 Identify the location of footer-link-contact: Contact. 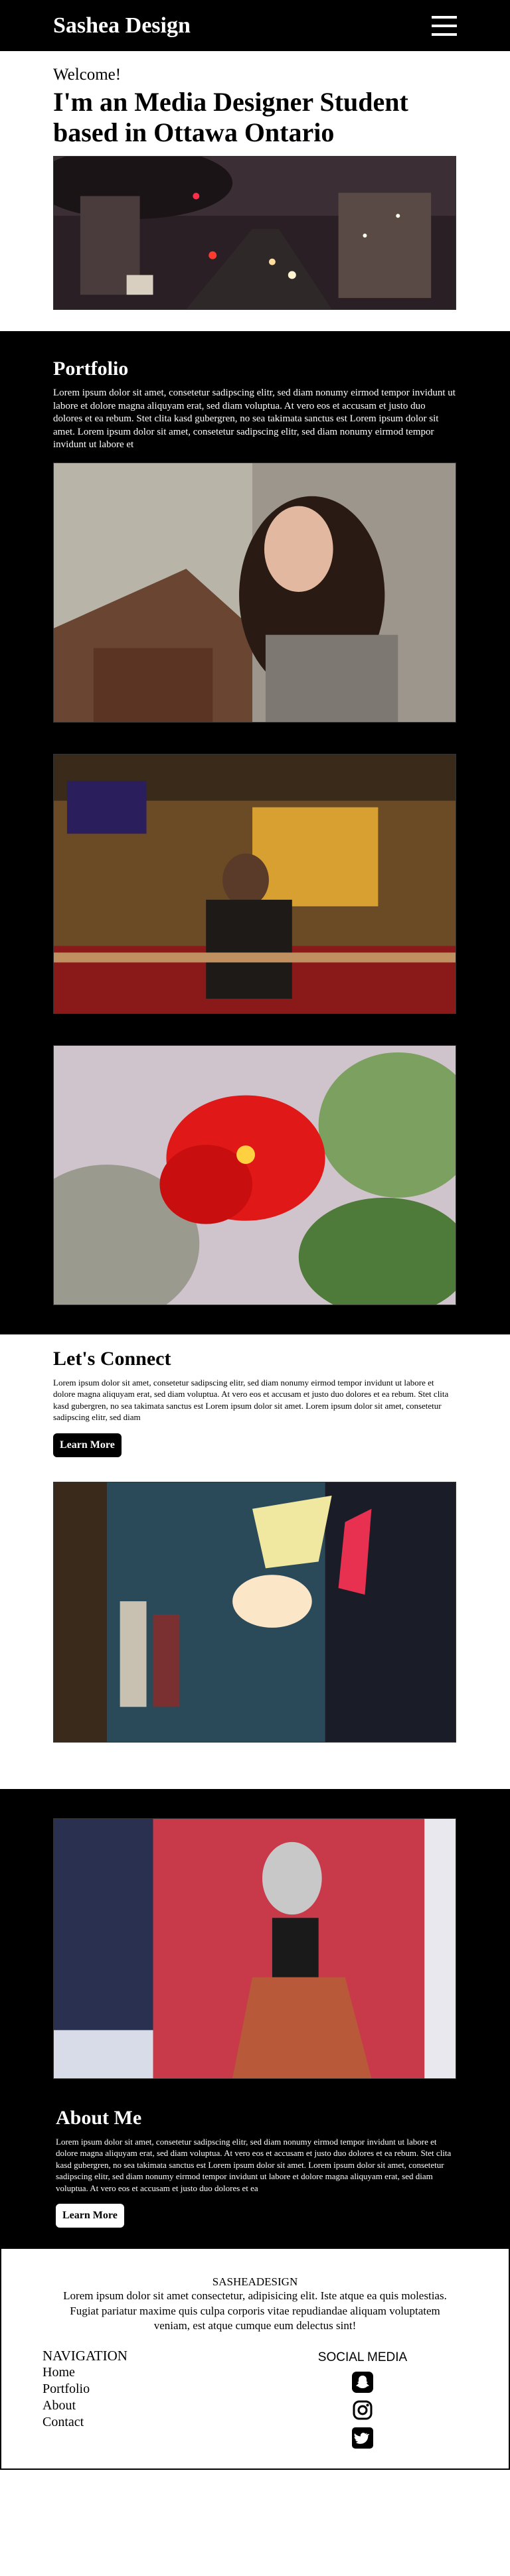
(85, 2423).